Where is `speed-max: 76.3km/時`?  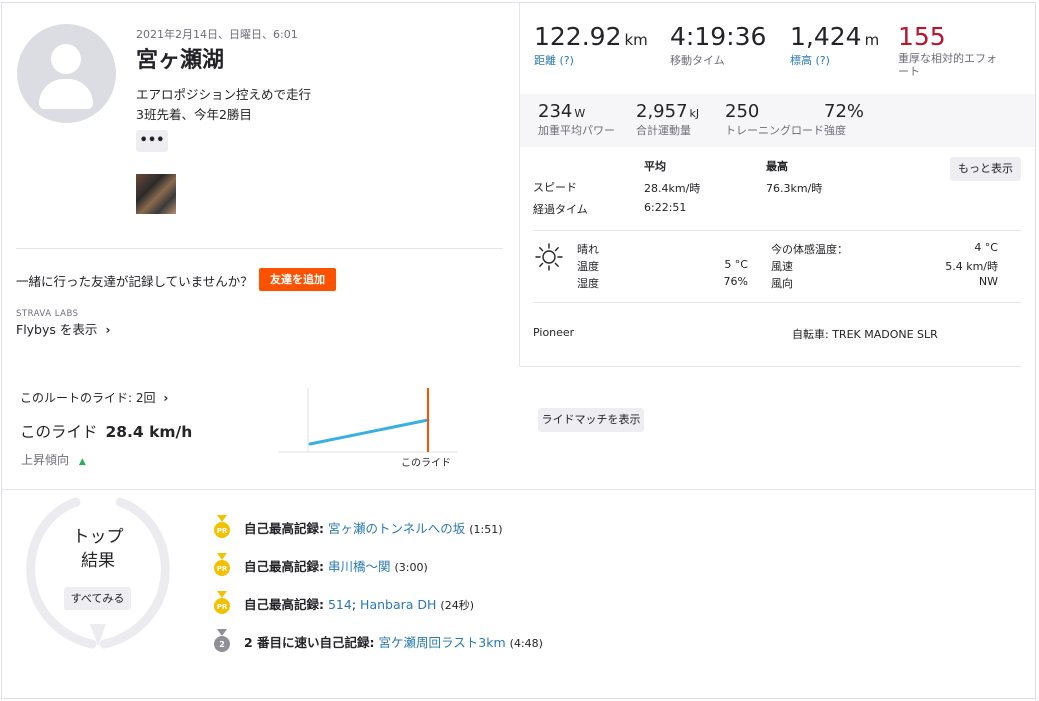
speed-max: 76.3km/時 is located at coordinates (794, 188).